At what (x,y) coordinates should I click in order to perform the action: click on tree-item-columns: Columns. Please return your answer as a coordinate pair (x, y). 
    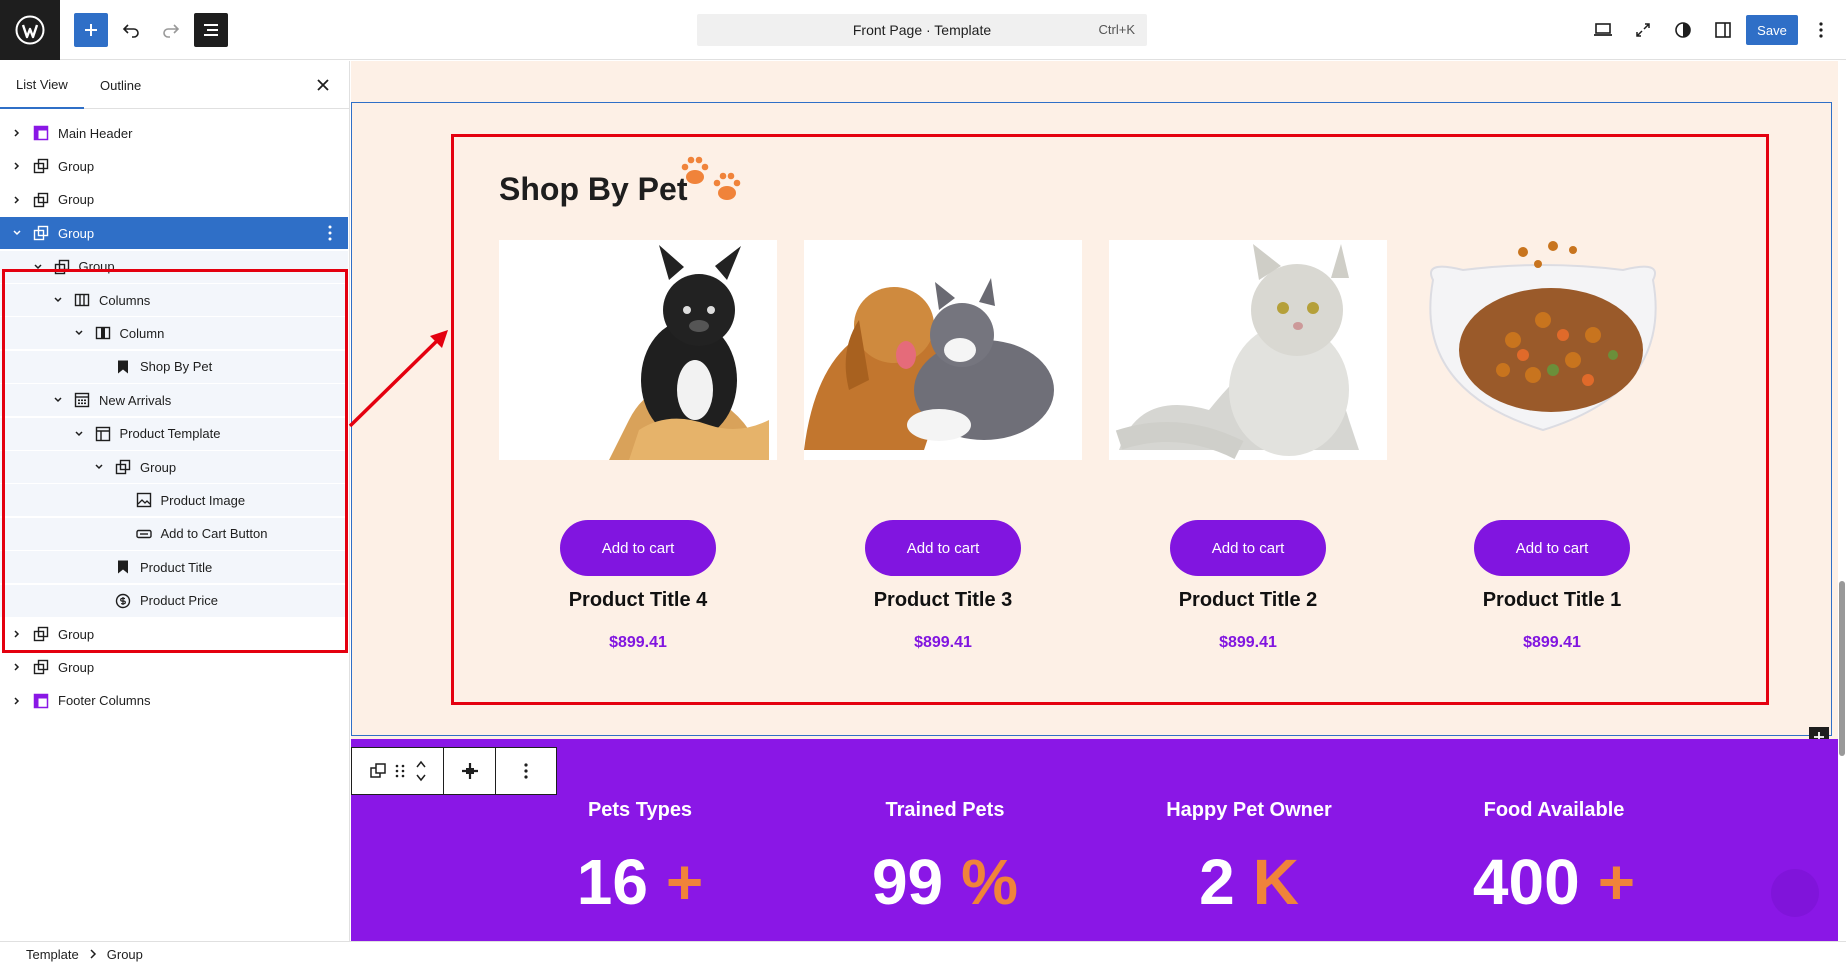
    Looking at the image, I should click on (174, 300).